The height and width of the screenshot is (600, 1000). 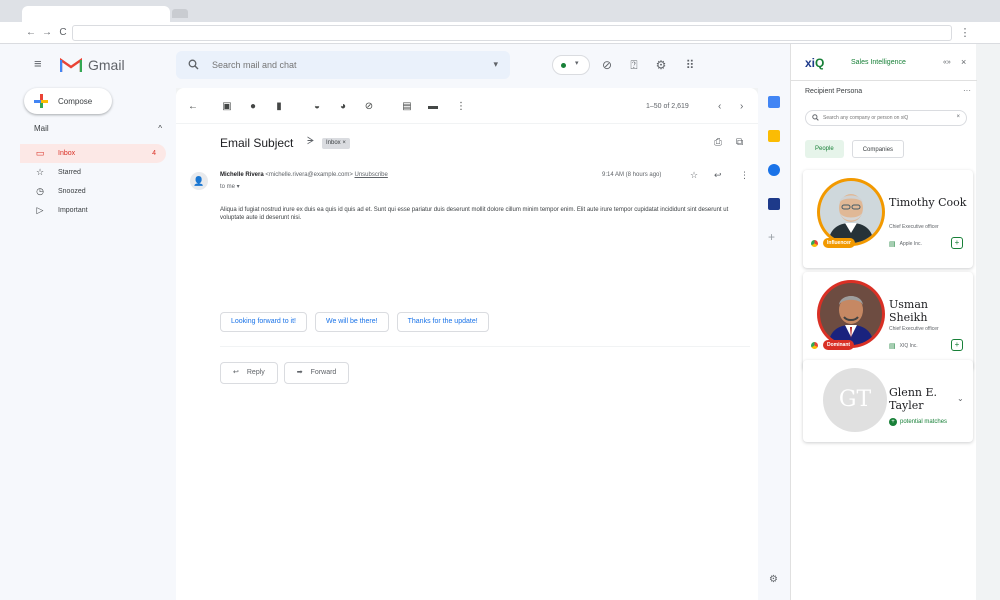 I want to click on unread-count: 4, so click(x=154, y=153).